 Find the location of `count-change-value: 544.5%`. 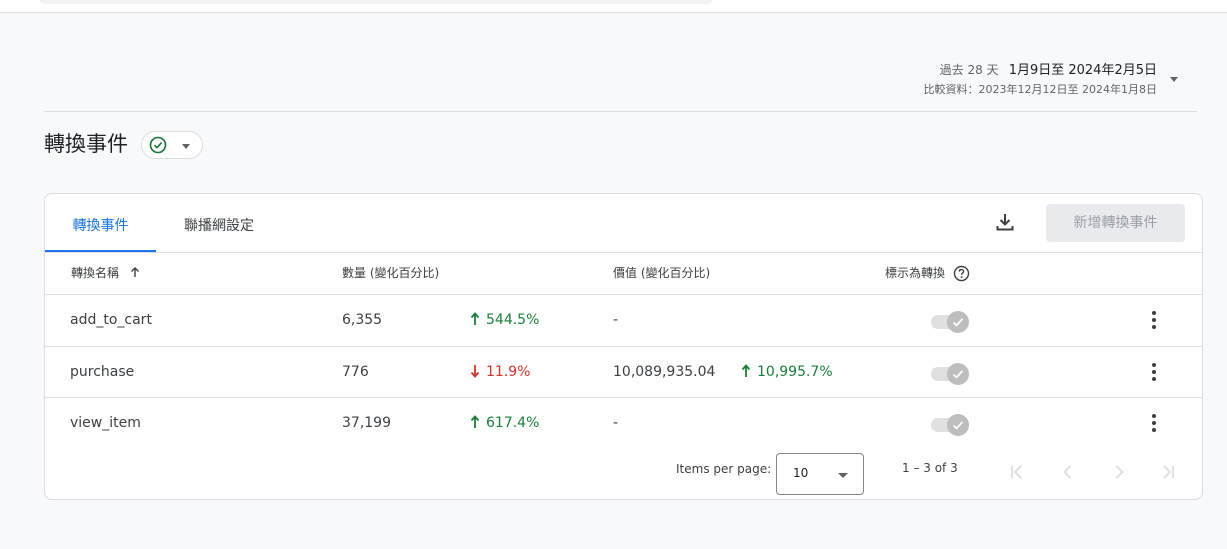

count-change-value: 544.5% is located at coordinates (513, 320).